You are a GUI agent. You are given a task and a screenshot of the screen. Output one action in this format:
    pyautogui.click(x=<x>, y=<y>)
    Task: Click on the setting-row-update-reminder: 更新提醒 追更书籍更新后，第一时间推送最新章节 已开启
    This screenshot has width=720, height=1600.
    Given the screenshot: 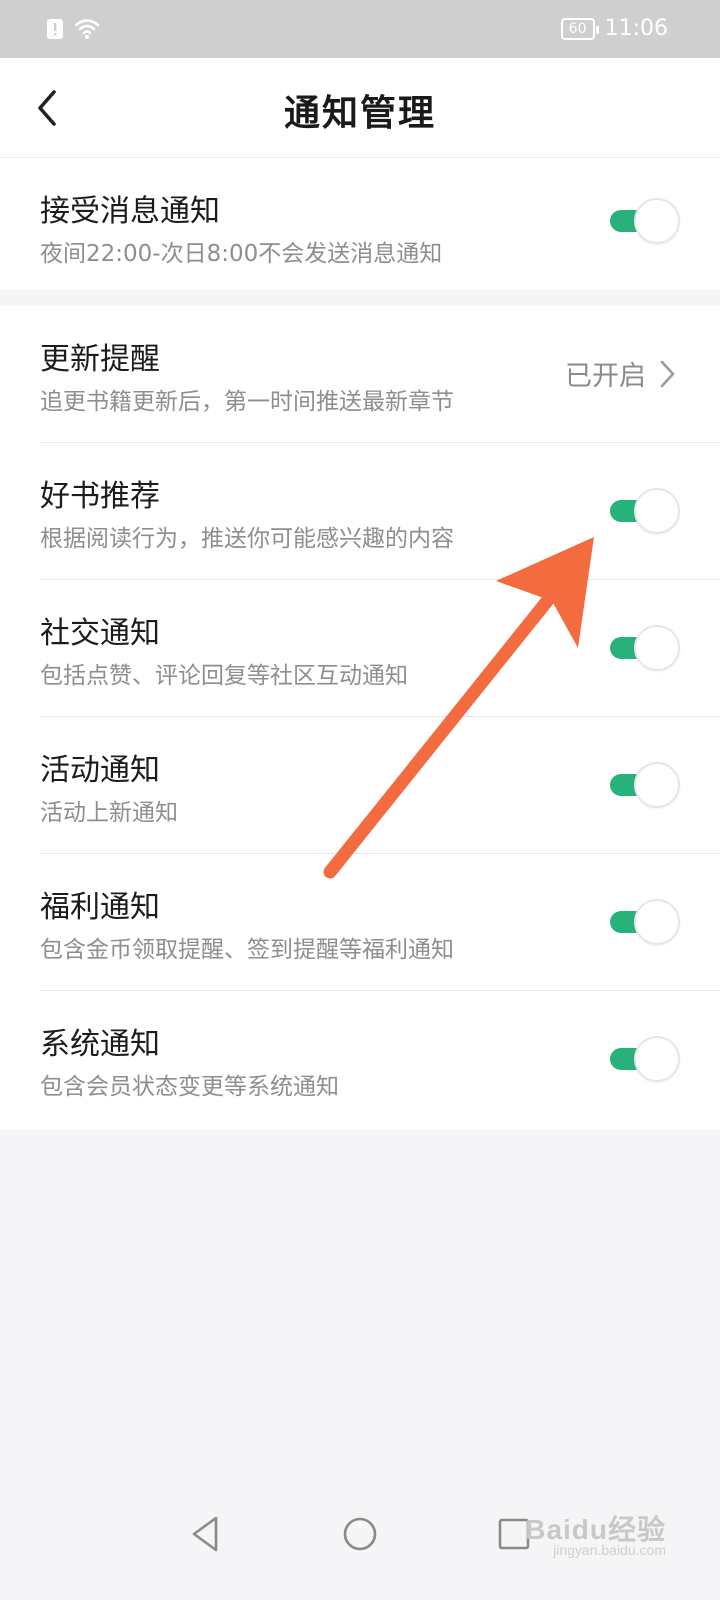 What is the action you would take?
    pyautogui.click(x=360, y=374)
    